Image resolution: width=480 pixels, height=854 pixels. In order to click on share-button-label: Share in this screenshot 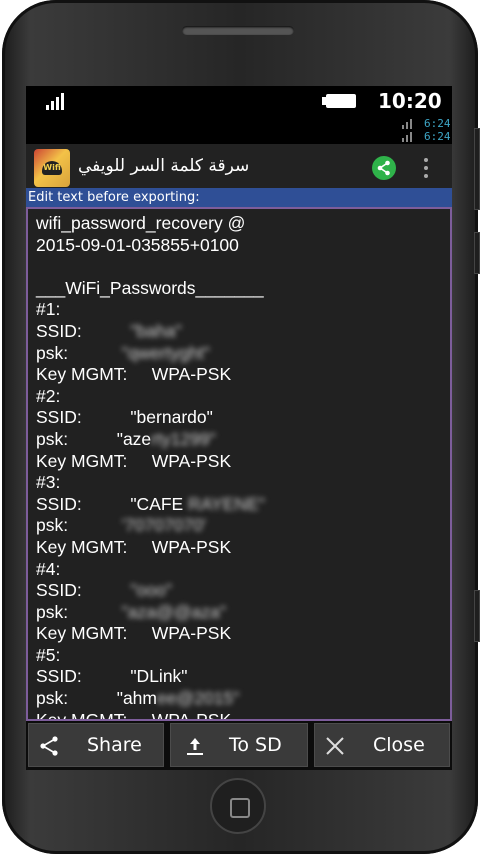, I will do `click(114, 745)`.